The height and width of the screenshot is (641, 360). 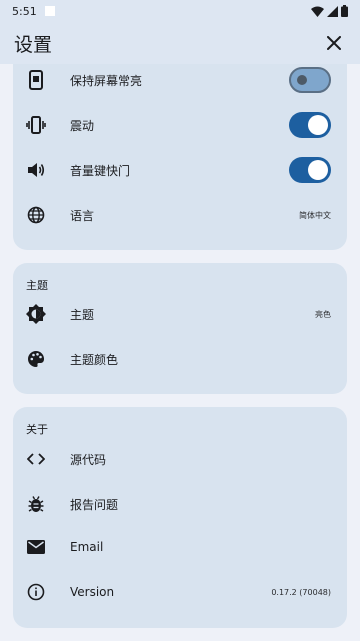 What do you see at coordinates (24, 11) in the screenshot?
I see `status-time: 5:51` at bounding box center [24, 11].